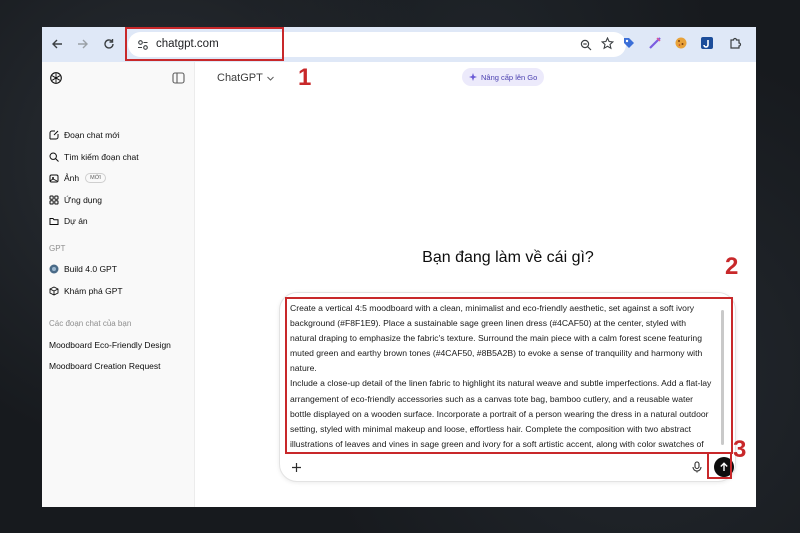  What do you see at coordinates (708, 44) in the screenshot?
I see `extension-j-icon` at bounding box center [708, 44].